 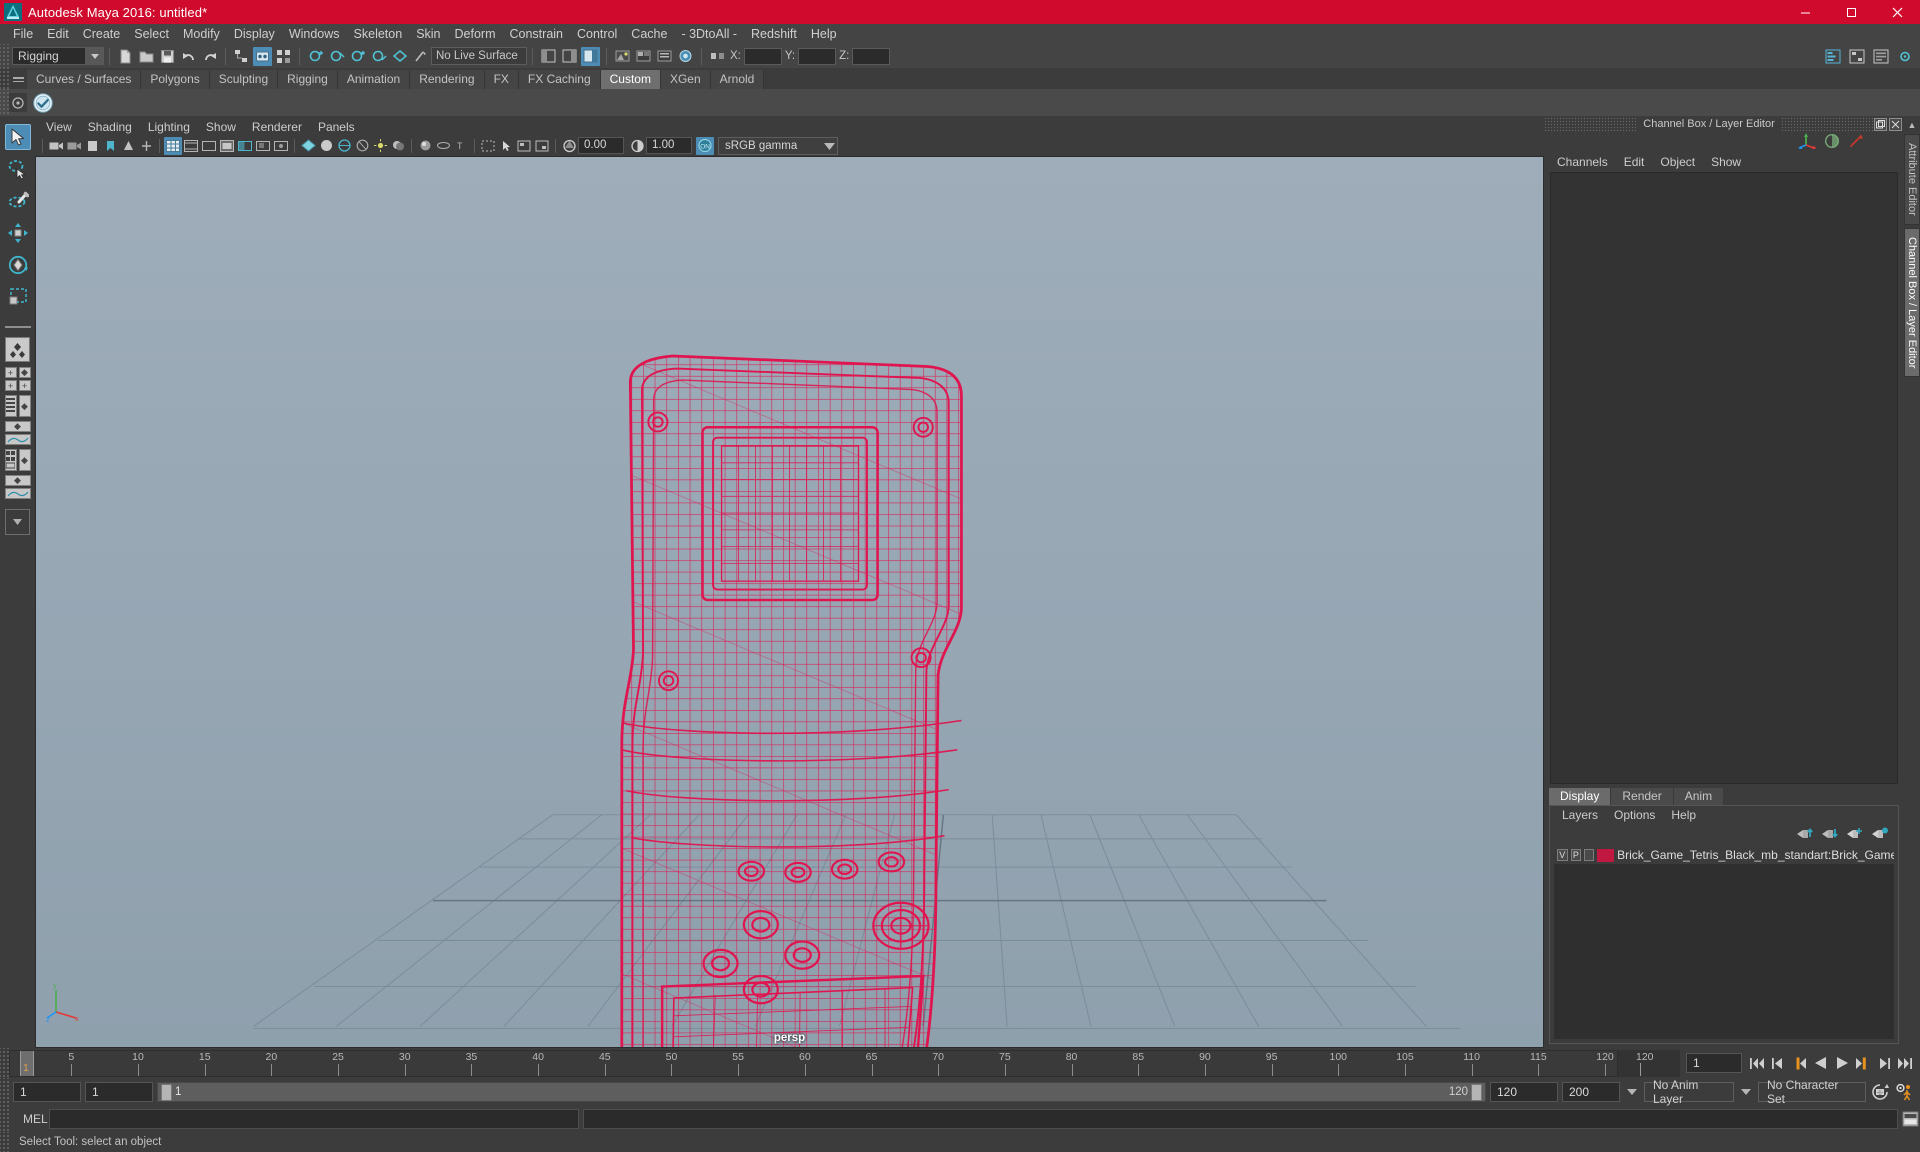 What do you see at coordinates (344, 146) in the screenshot?
I see `wireframe-on-shaded-icon` at bounding box center [344, 146].